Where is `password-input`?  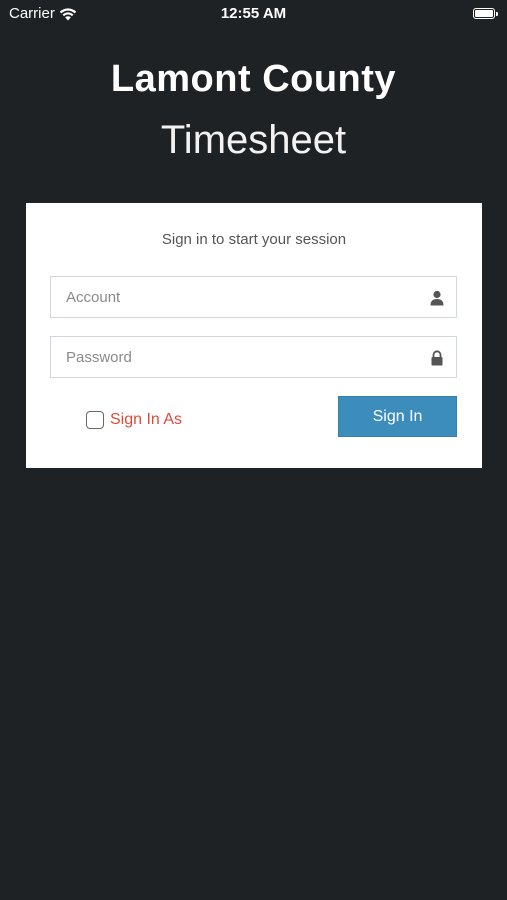
password-input is located at coordinates (253, 357).